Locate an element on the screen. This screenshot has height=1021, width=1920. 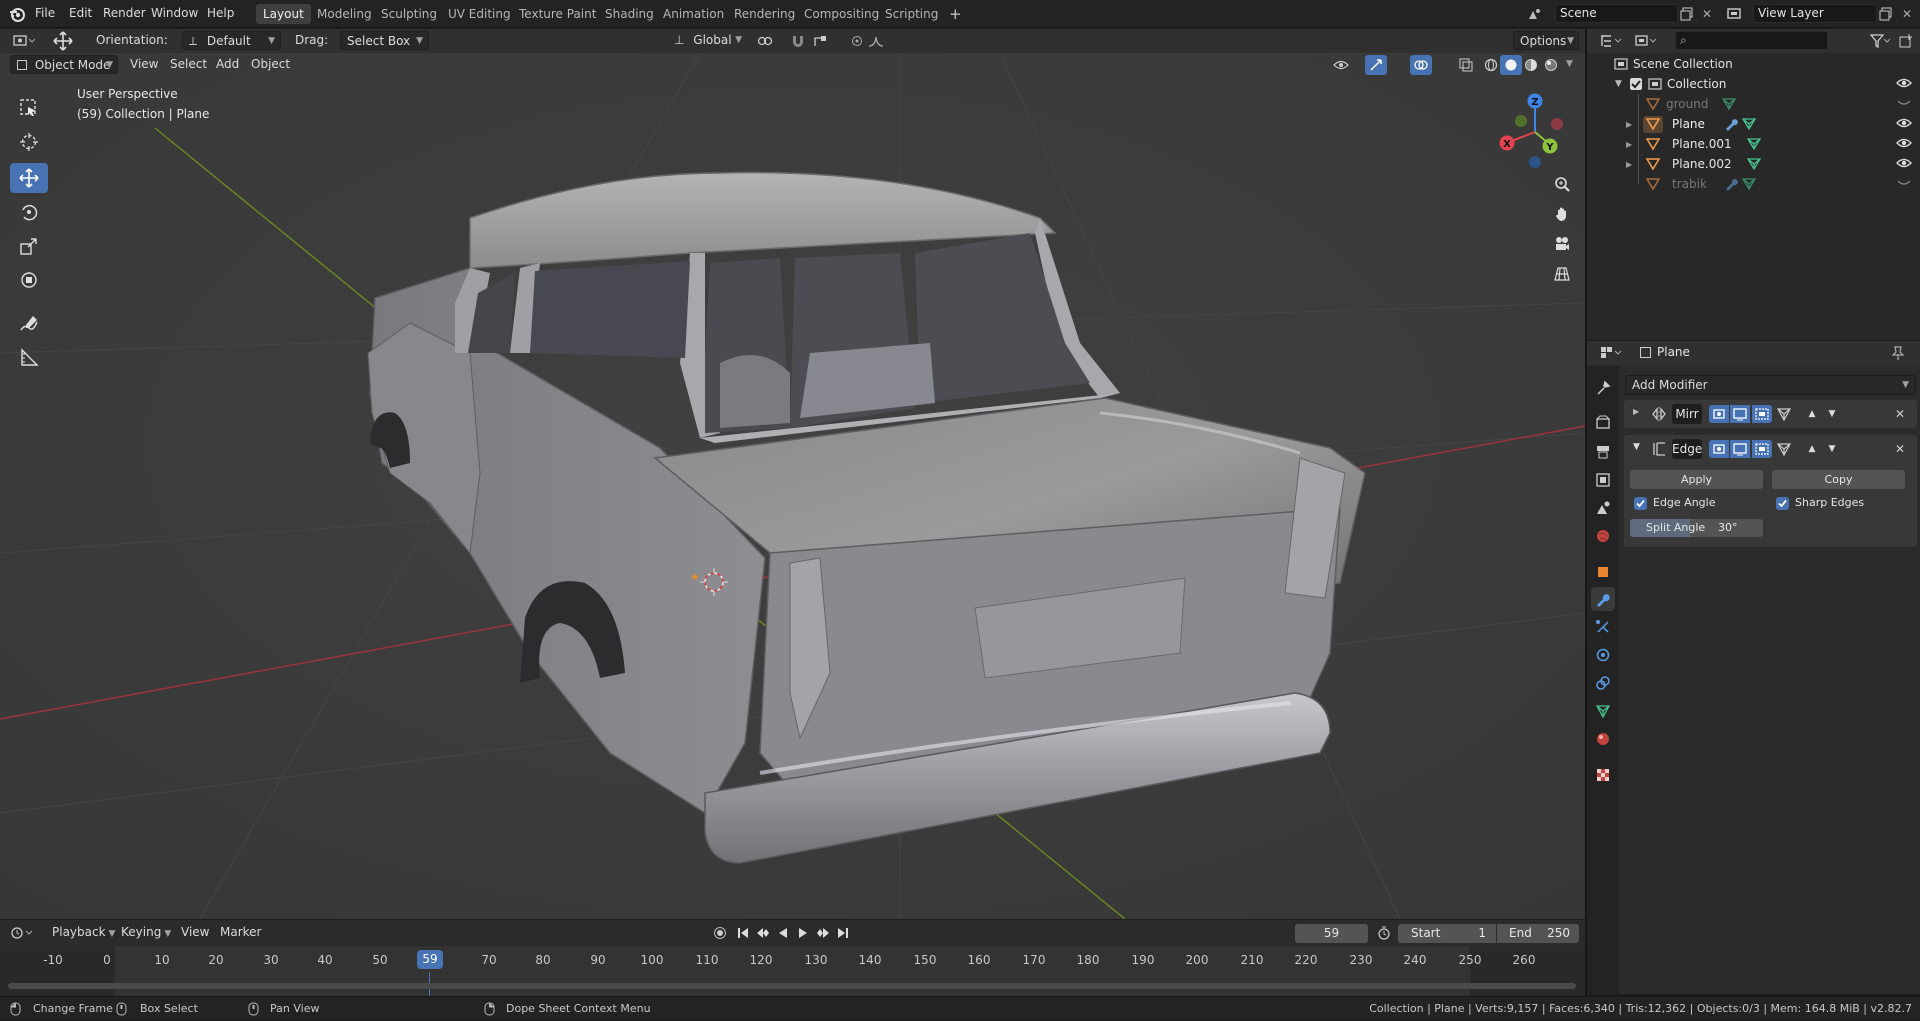
tab-layout: Layout is located at coordinates (283, 14).